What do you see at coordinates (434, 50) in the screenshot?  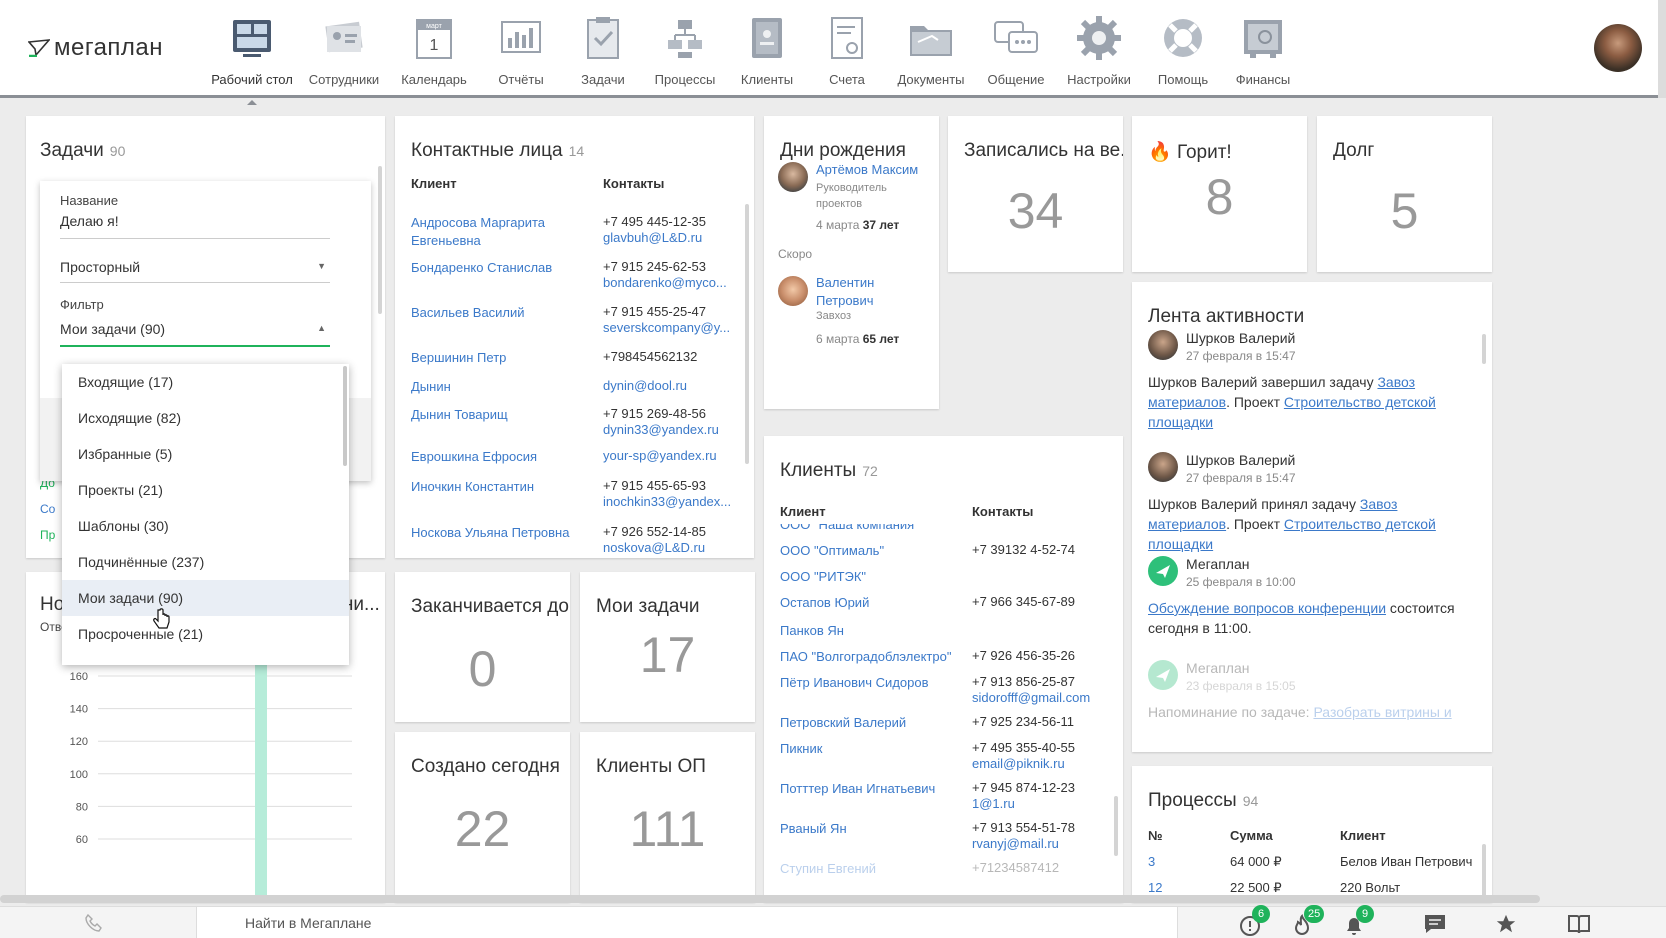 I see `nav-calendar: март 1 Календарь` at bounding box center [434, 50].